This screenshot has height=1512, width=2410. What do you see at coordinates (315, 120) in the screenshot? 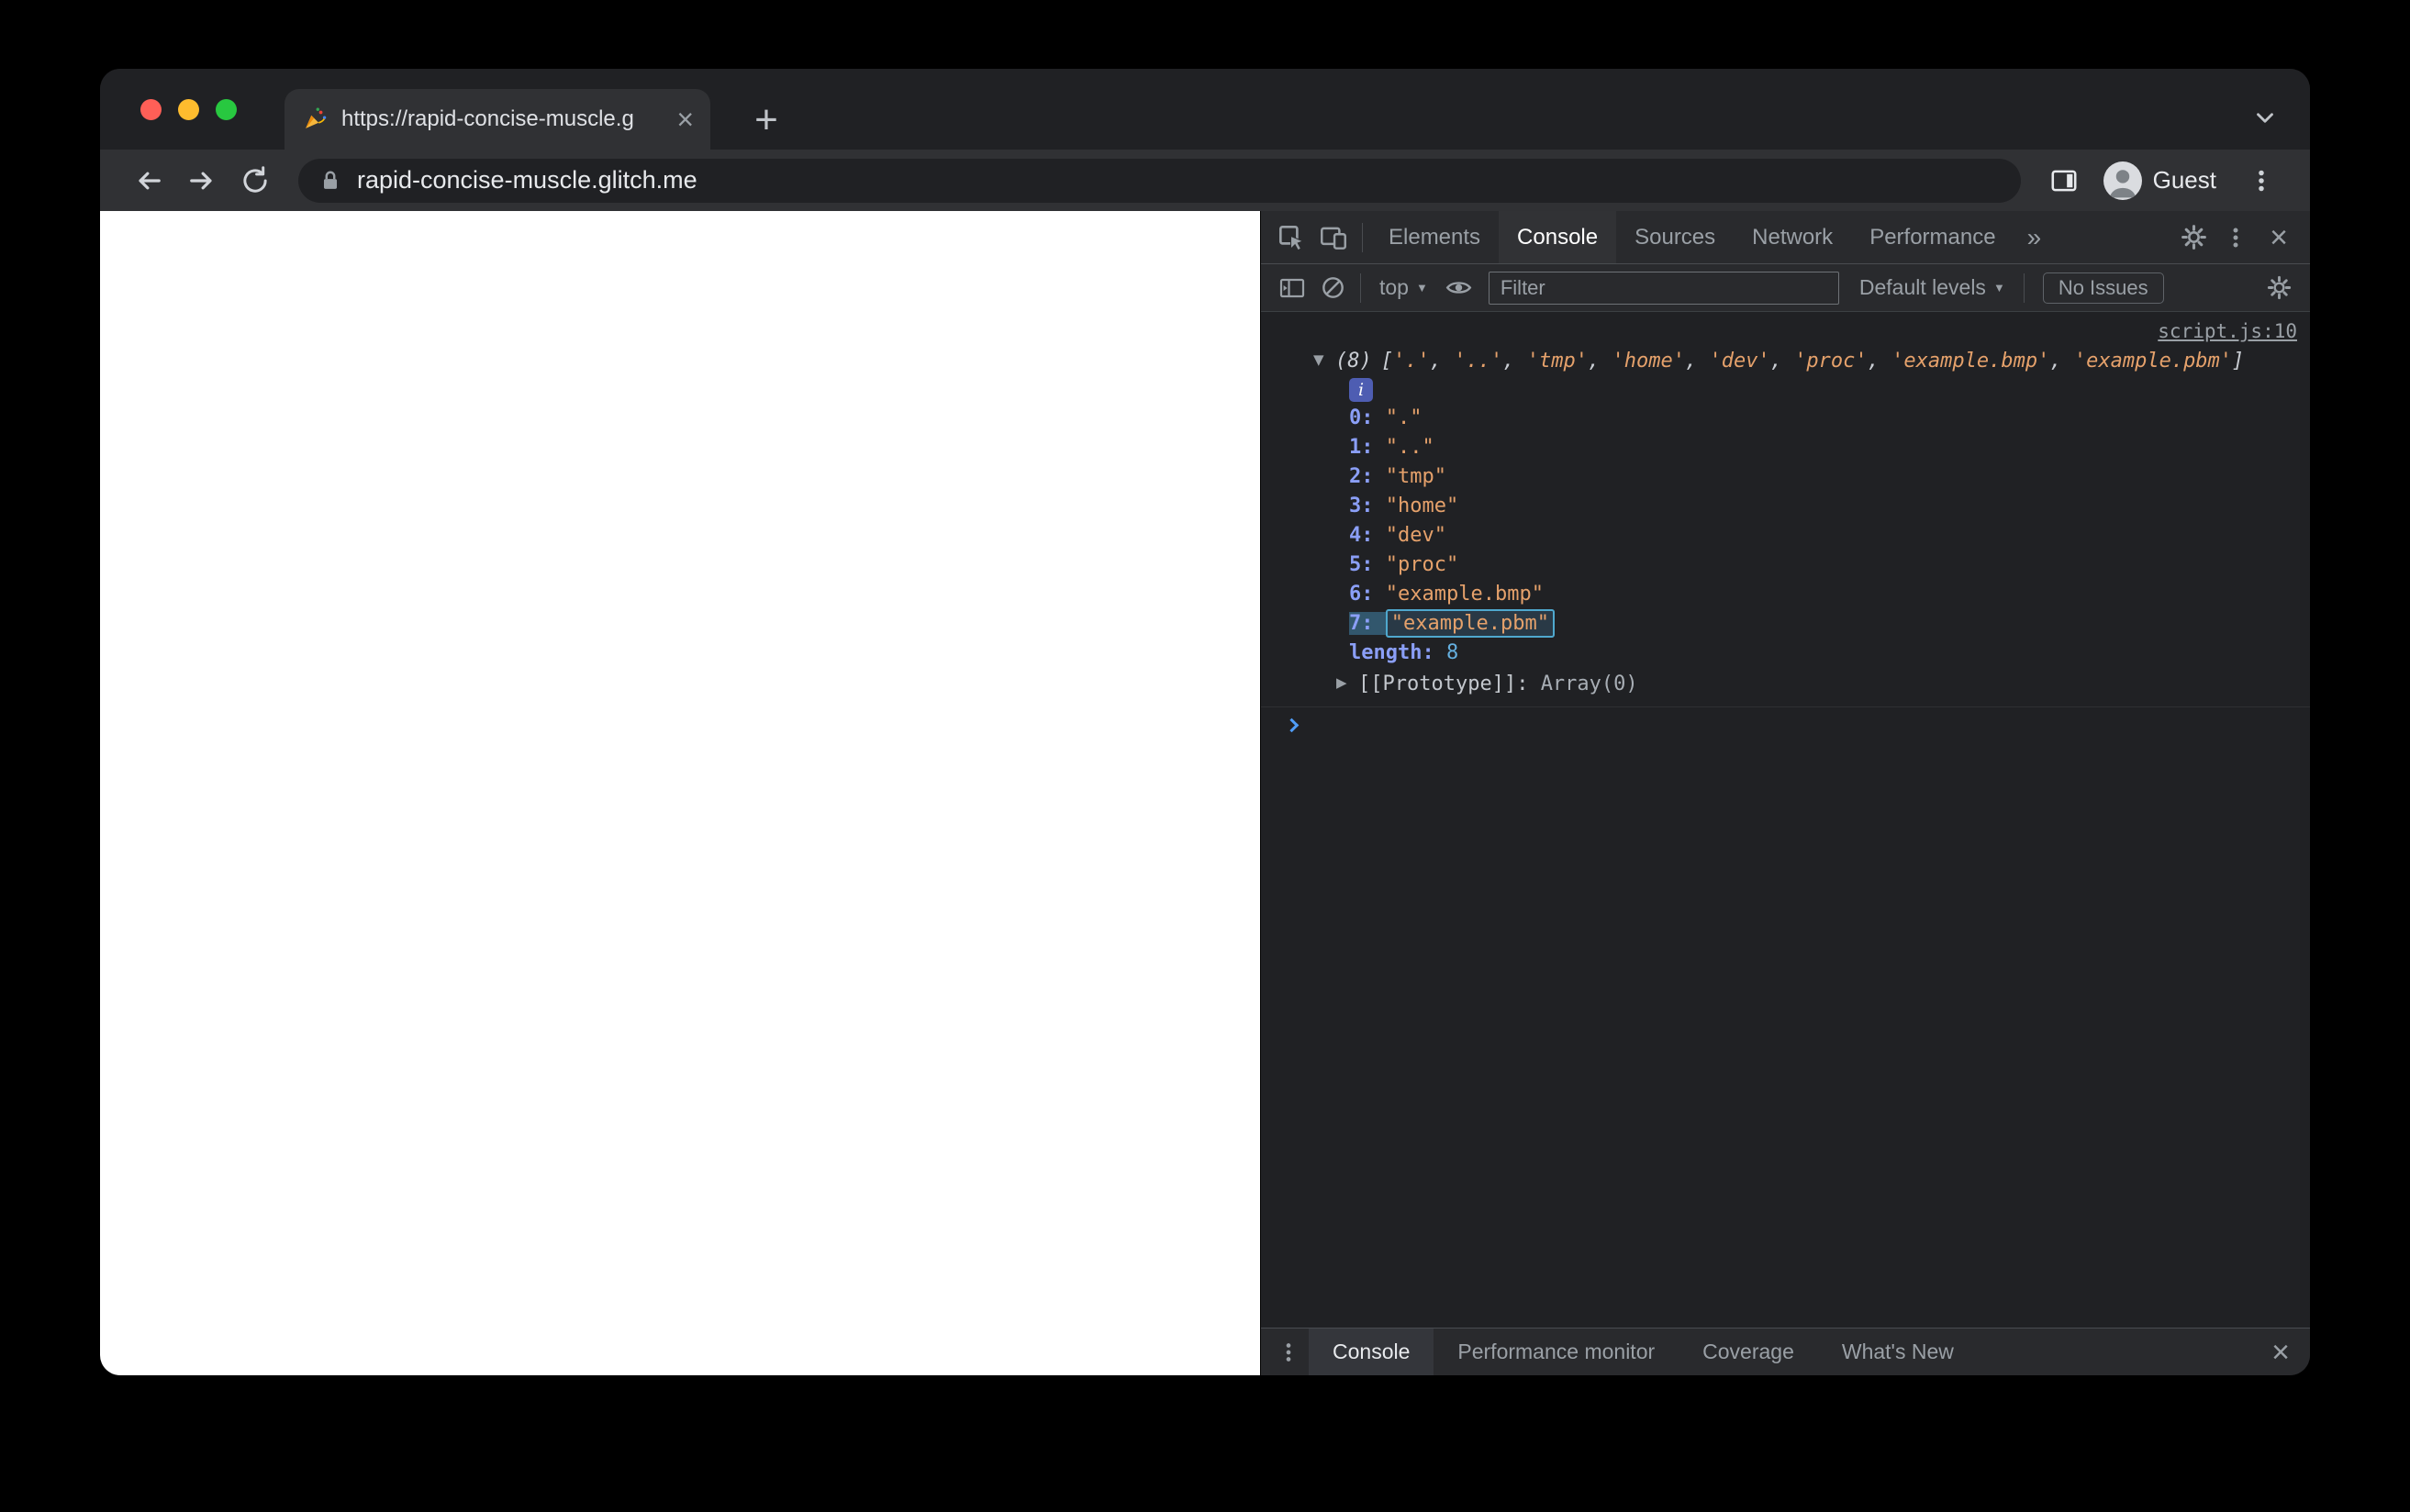
I see `party-popper-favicon-icon` at bounding box center [315, 120].